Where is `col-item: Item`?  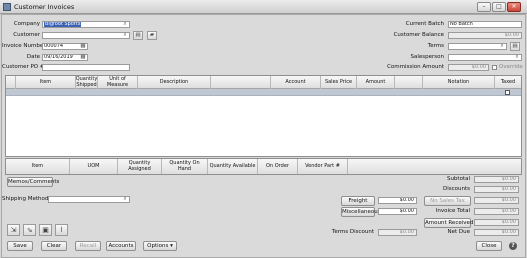
col-item: Item is located at coordinates (46, 82).